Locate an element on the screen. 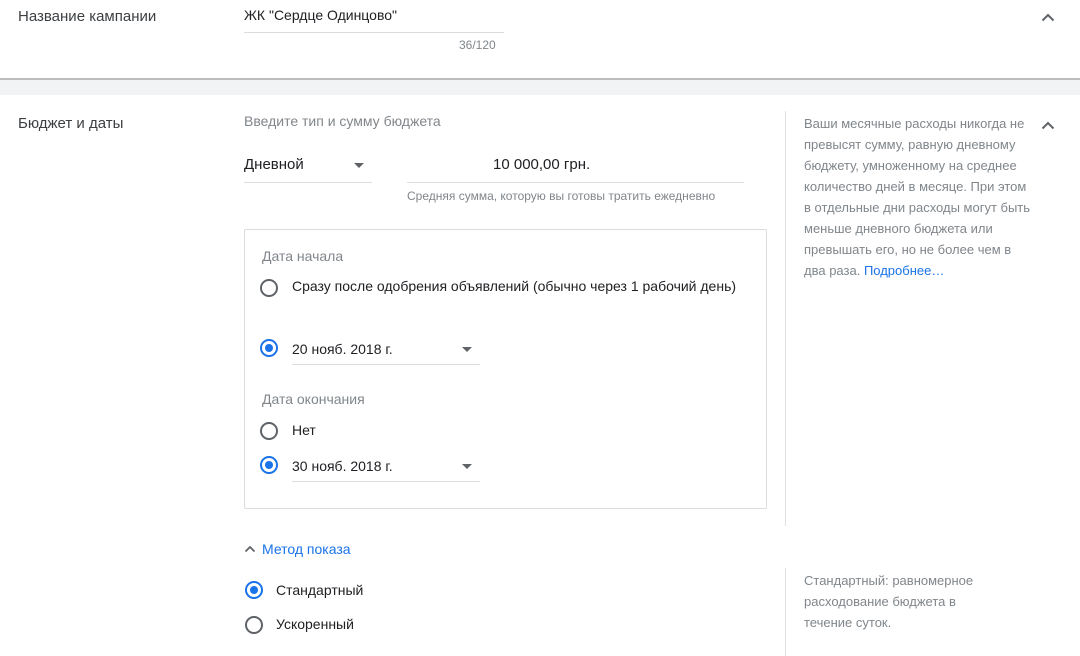  budget-type-value: Дневной is located at coordinates (274, 164).